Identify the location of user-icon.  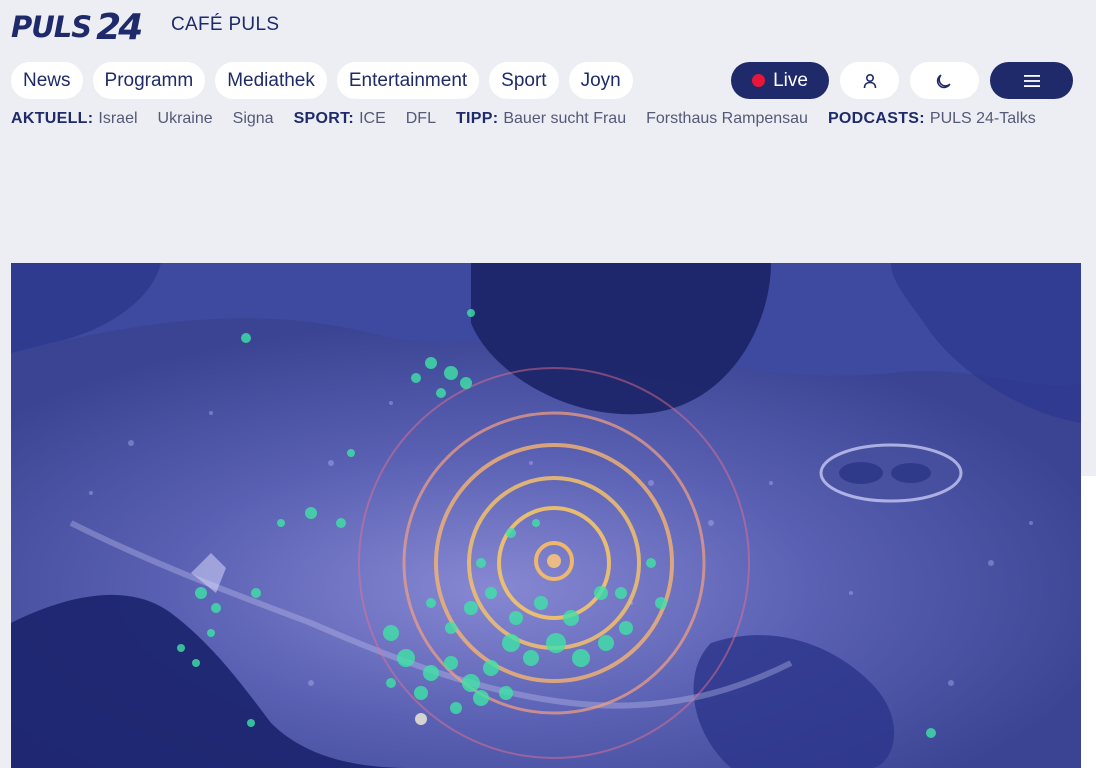
(869, 80).